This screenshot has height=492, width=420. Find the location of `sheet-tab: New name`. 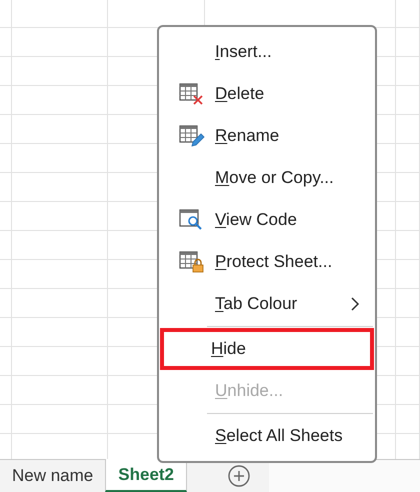

sheet-tab: New name is located at coordinates (53, 476).